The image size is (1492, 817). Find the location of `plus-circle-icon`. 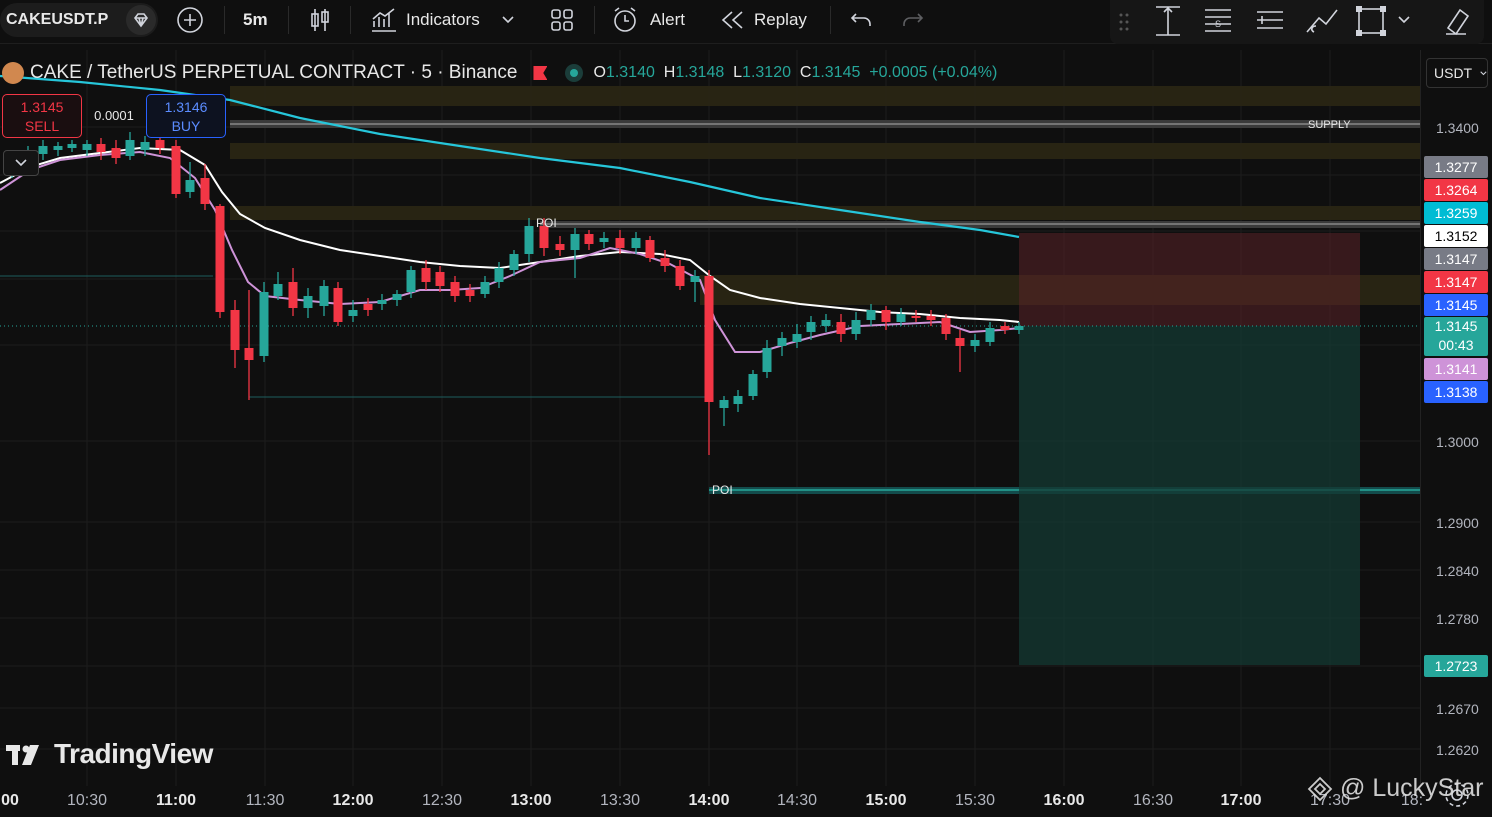

plus-circle-icon is located at coordinates (190, 20).